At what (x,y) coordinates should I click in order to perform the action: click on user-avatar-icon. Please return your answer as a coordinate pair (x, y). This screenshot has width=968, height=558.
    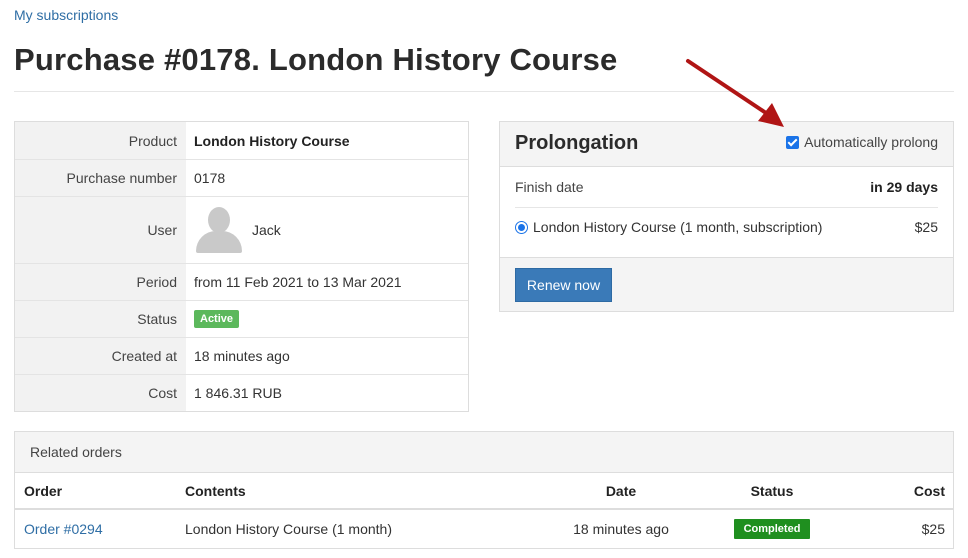
    Looking at the image, I should click on (219, 230).